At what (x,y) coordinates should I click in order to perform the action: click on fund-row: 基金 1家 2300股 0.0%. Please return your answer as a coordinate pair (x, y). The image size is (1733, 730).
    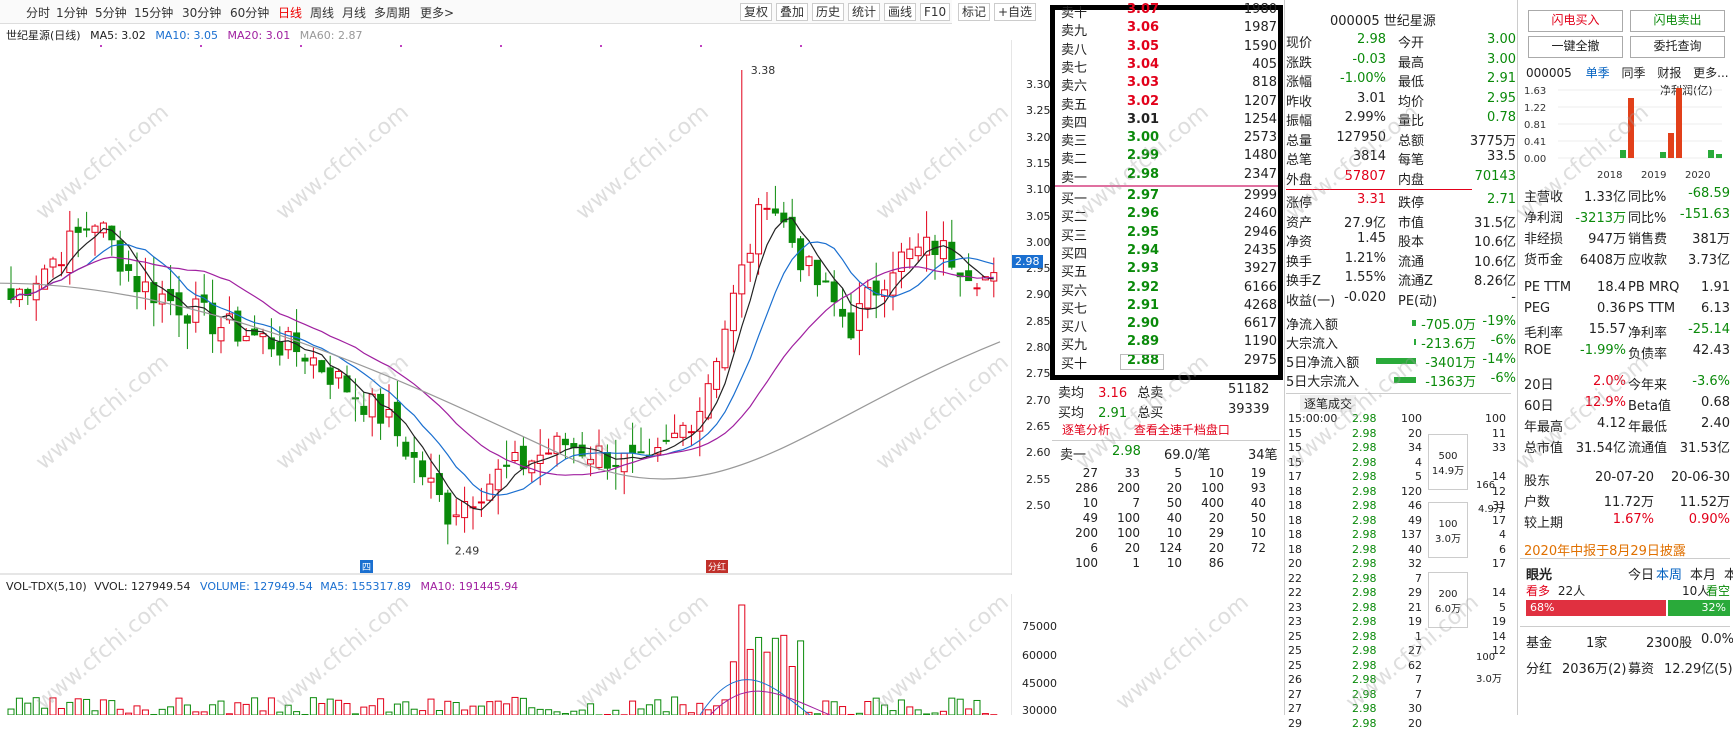
    Looking at the image, I should click on (1539, 641).